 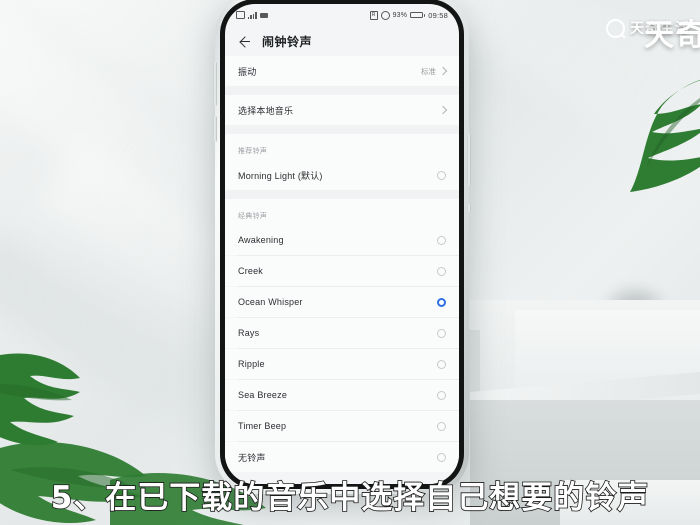 I want to click on list-item: Sea Breeze, so click(x=342, y=395).